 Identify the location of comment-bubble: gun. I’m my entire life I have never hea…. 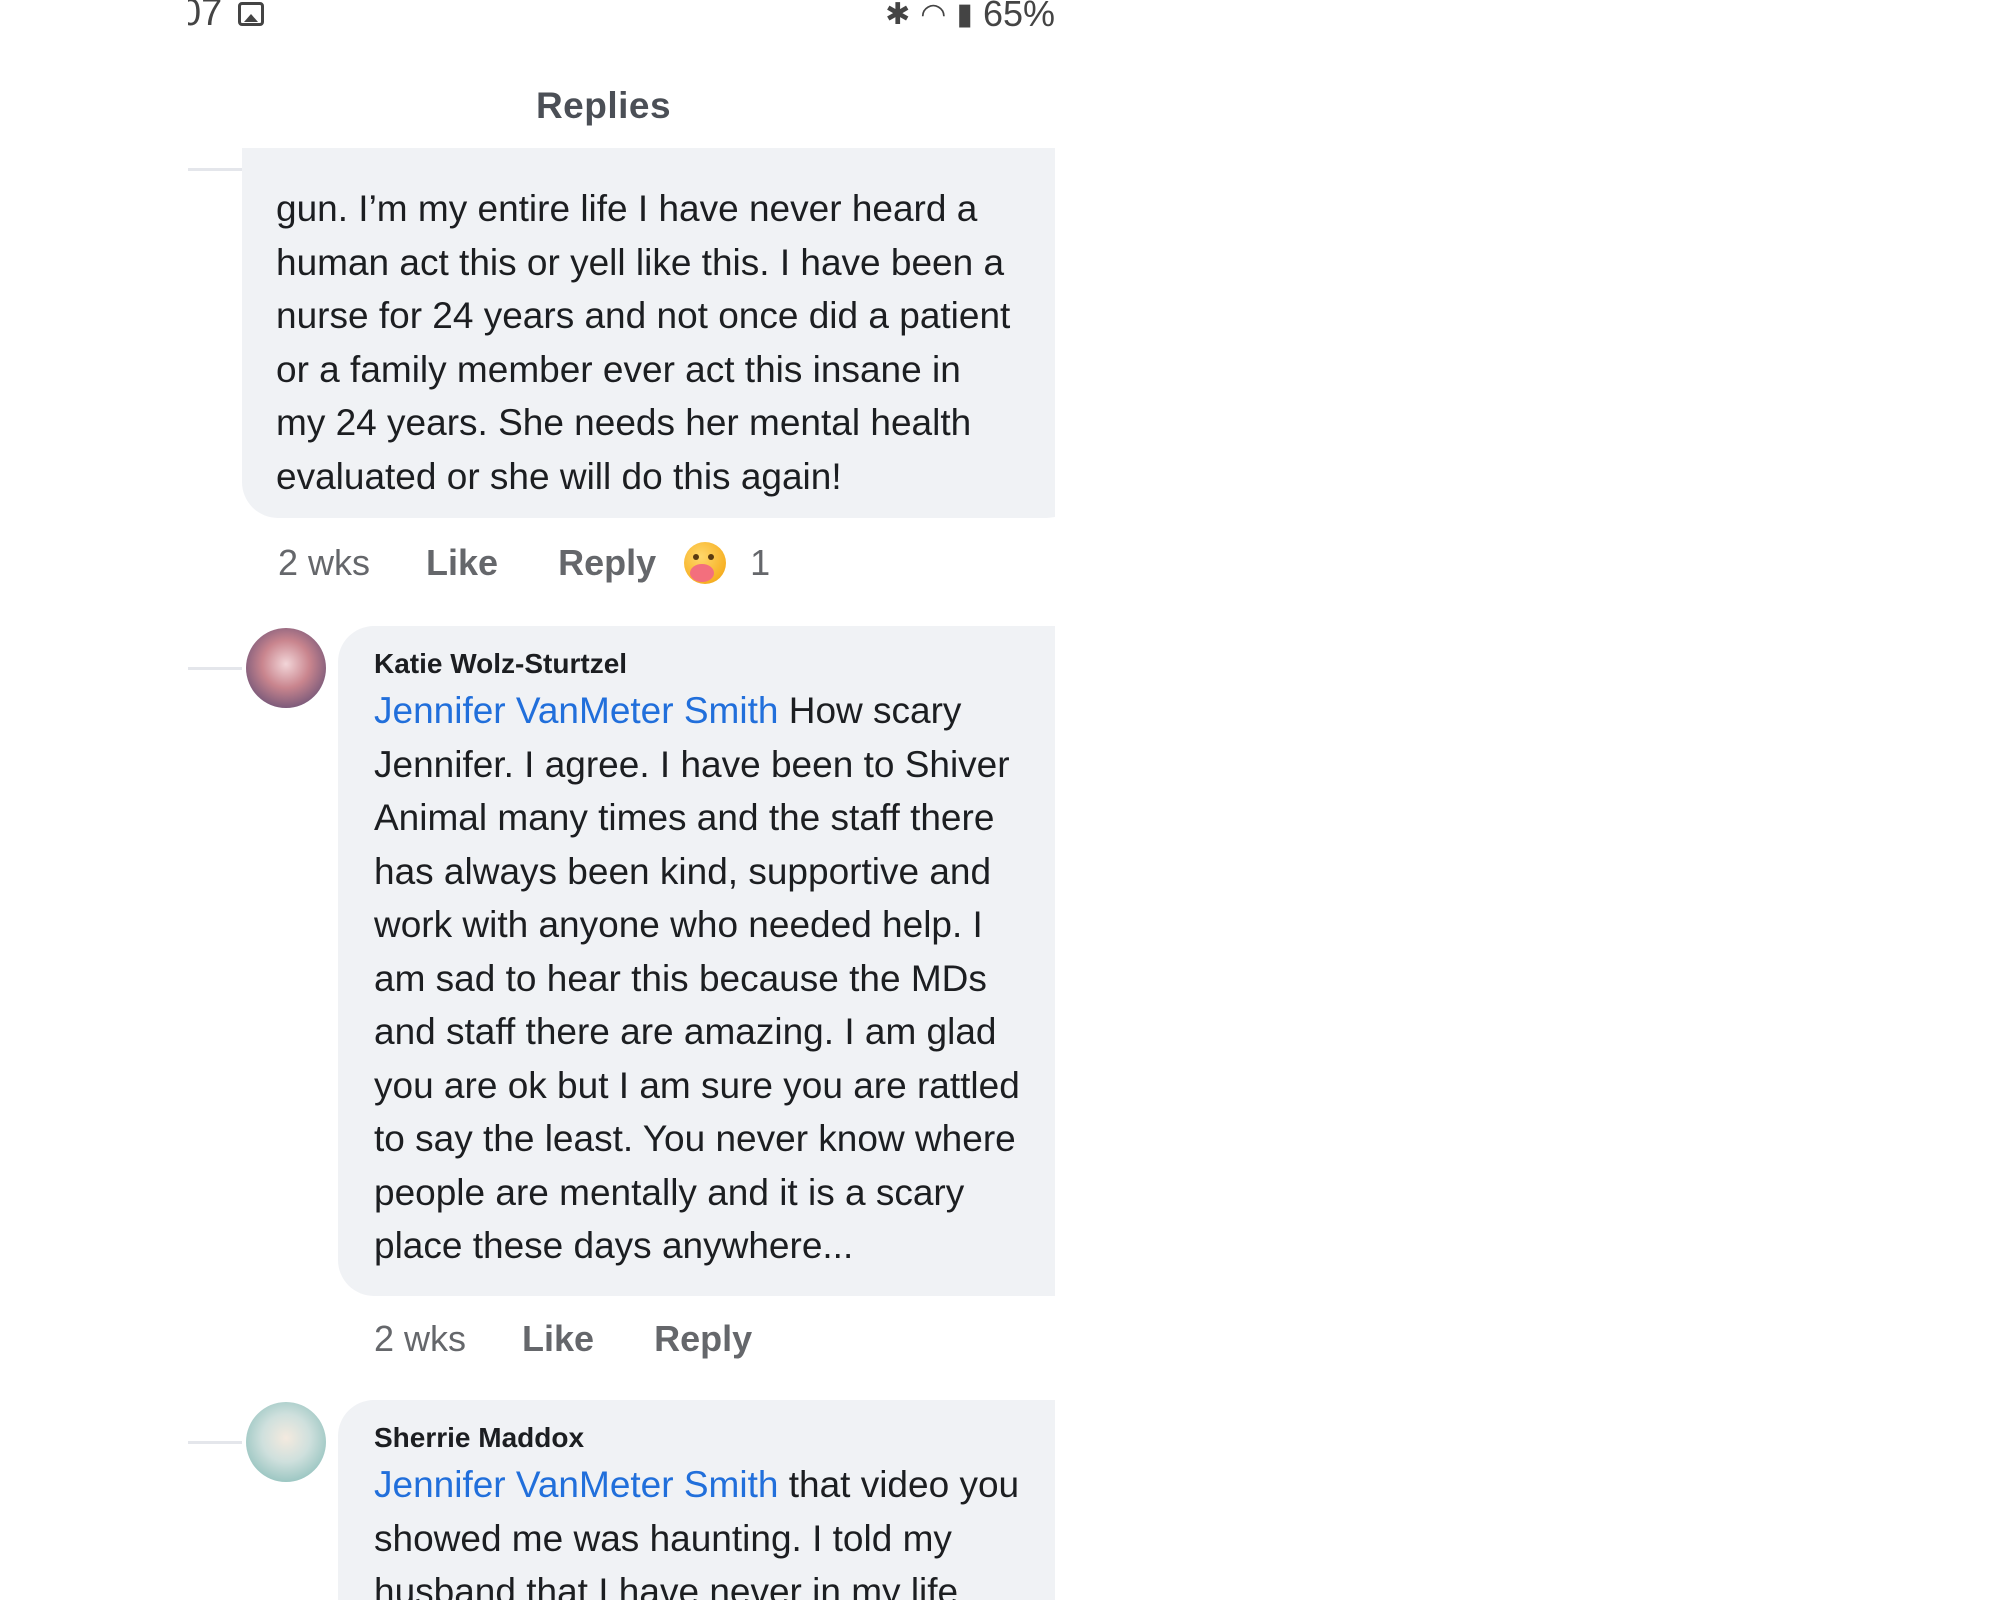
(648, 333).